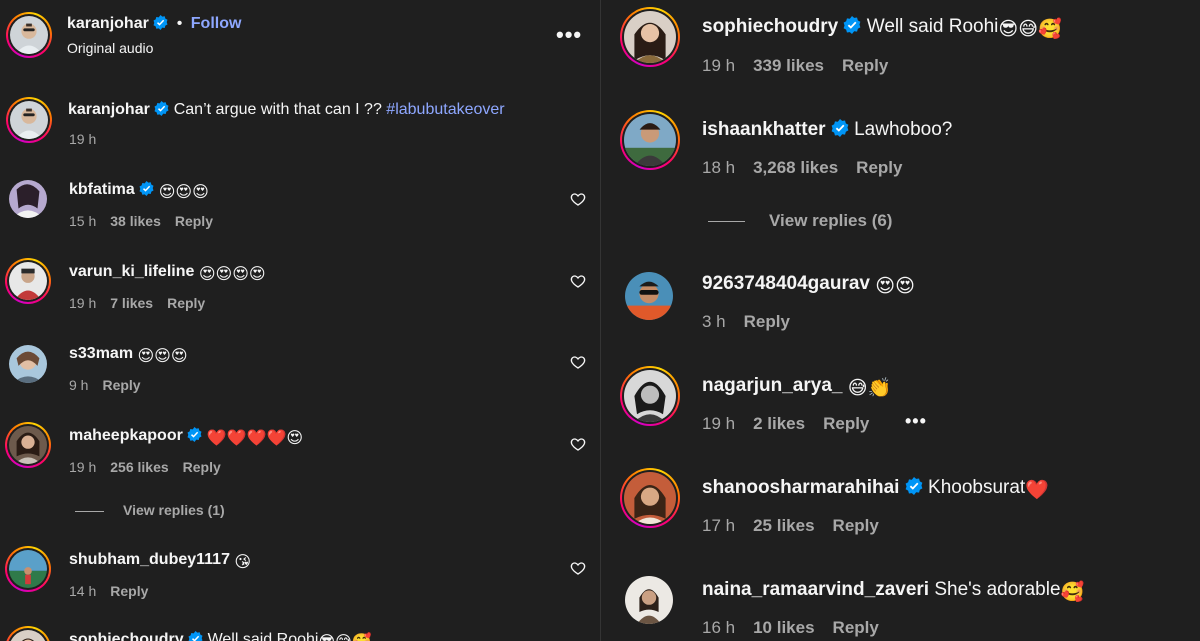 Image resolution: width=1200 pixels, height=641 pixels. I want to click on avatar-karanjohar-caption, so click(29, 120).